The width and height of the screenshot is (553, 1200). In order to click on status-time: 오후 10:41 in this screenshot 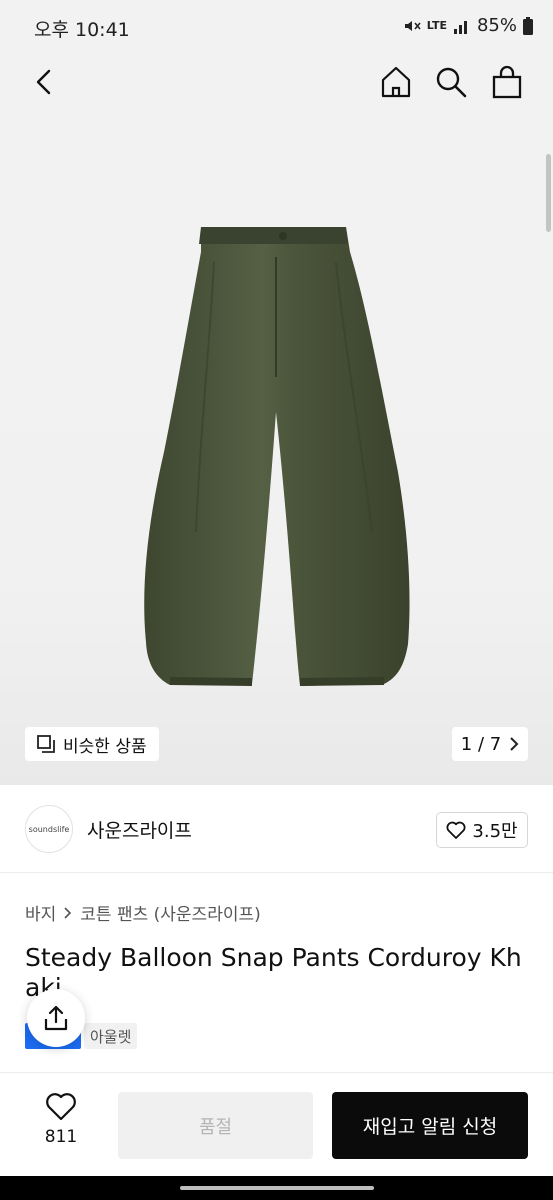, I will do `click(82, 30)`.